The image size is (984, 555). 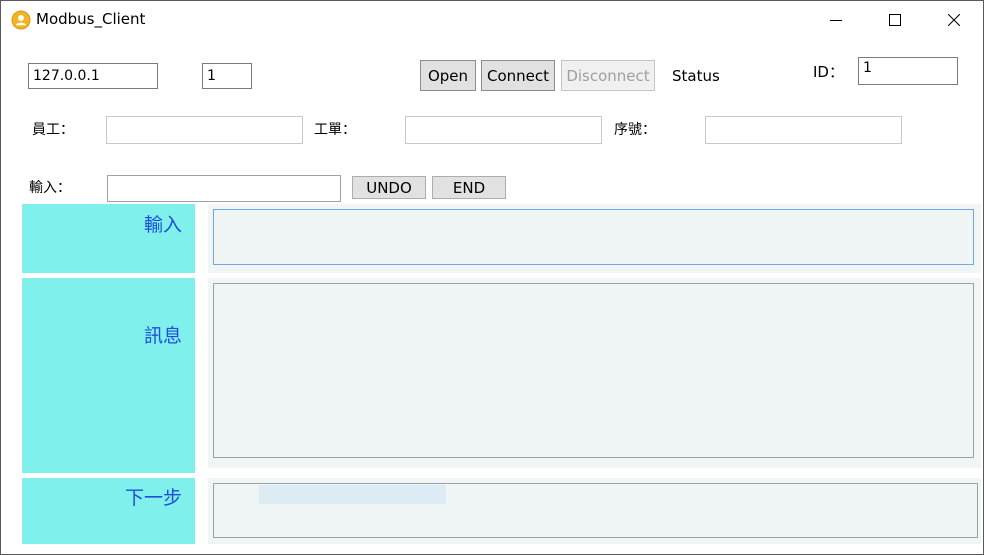 What do you see at coordinates (91, 19) in the screenshot?
I see `window-title: Modbus_Client` at bounding box center [91, 19].